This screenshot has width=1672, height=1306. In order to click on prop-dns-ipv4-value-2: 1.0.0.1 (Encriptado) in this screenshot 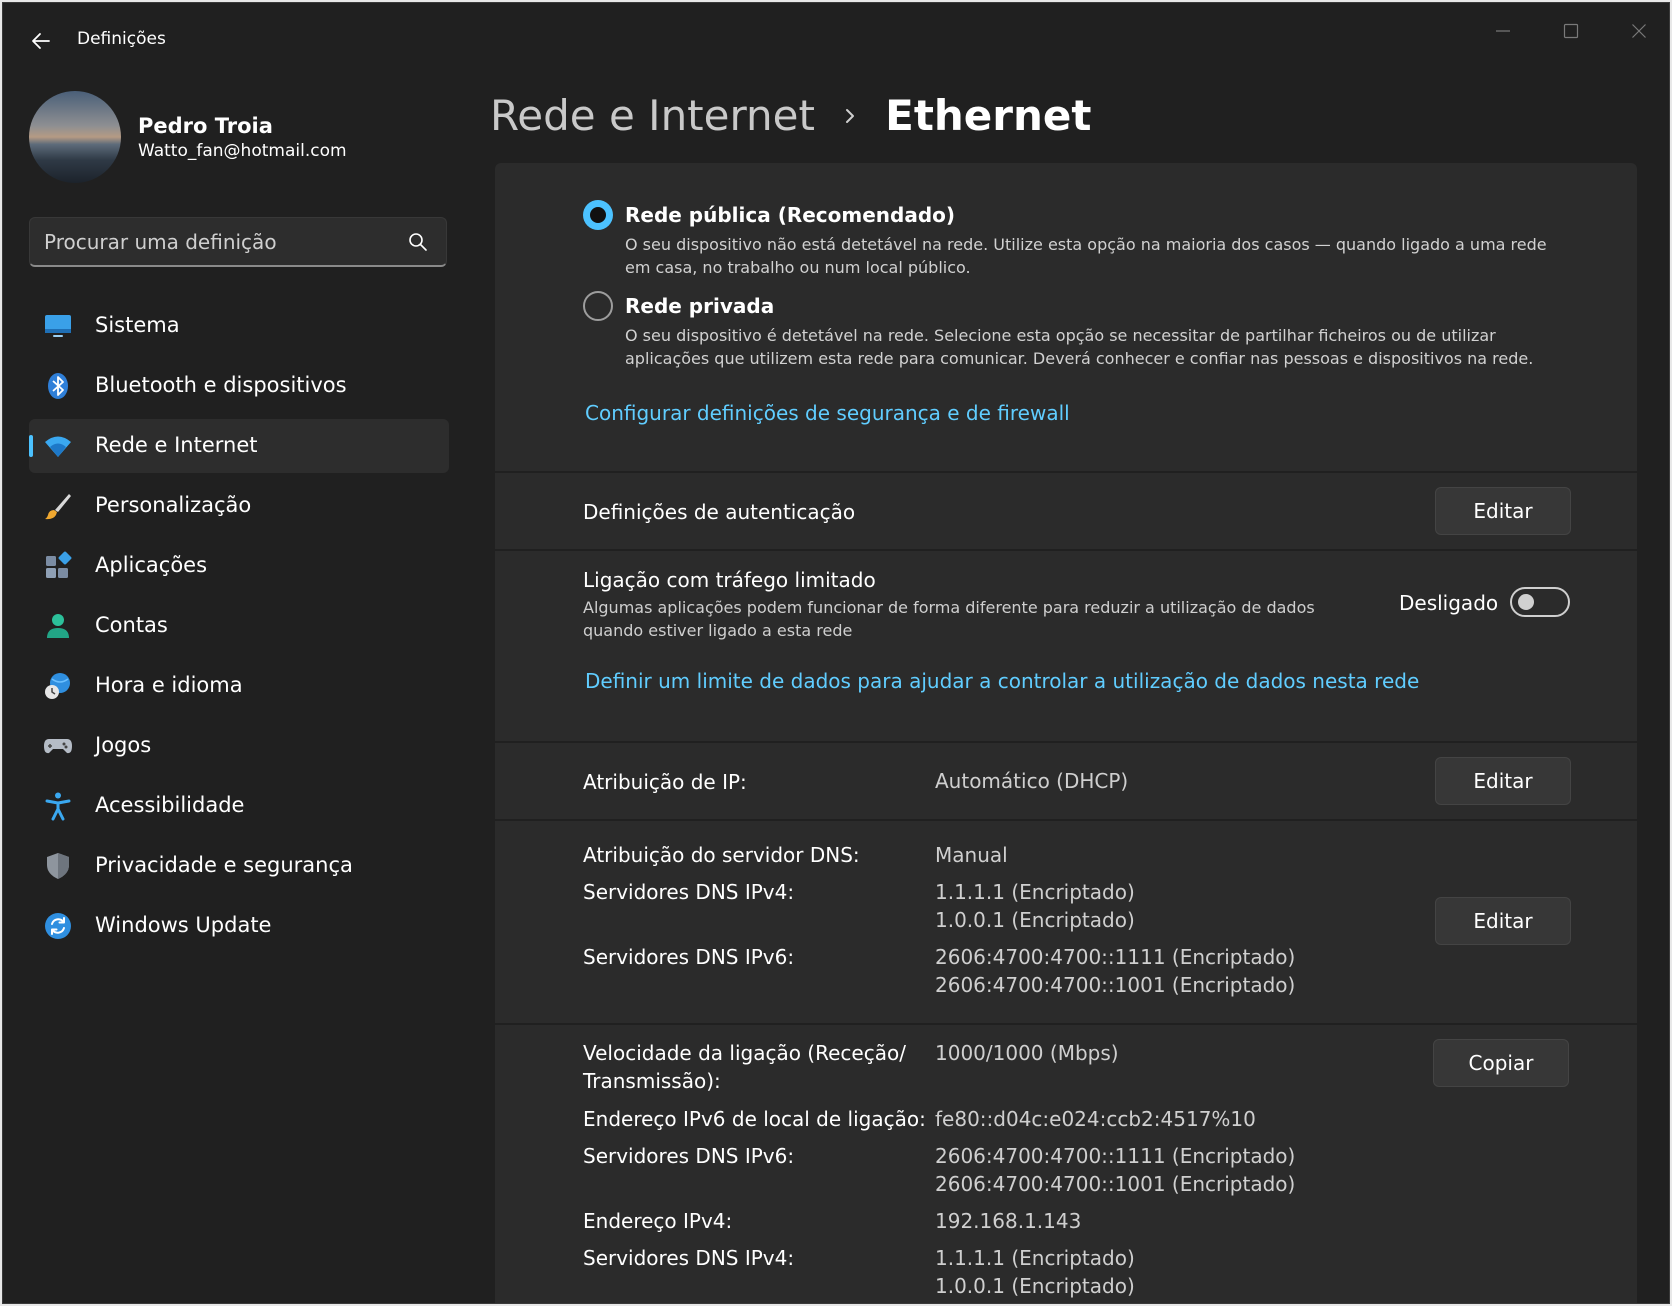, I will do `click(1035, 1286)`.